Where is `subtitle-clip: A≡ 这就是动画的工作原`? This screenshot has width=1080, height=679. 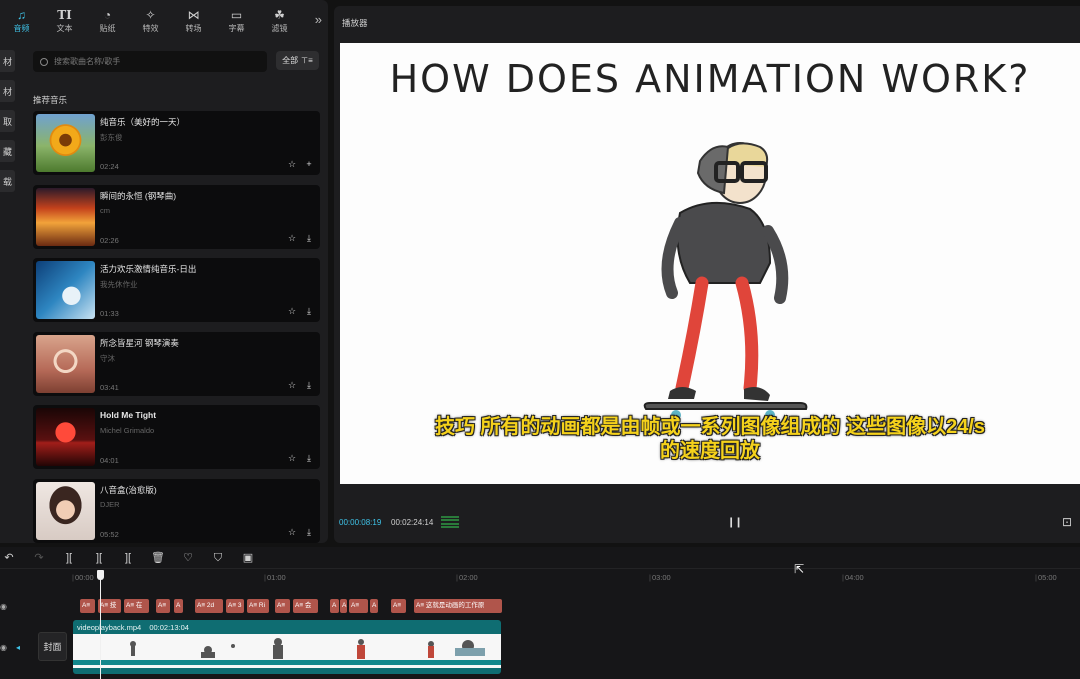
subtitle-clip: A≡ 这就是动画的工作原 is located at coordinates (458, 606).